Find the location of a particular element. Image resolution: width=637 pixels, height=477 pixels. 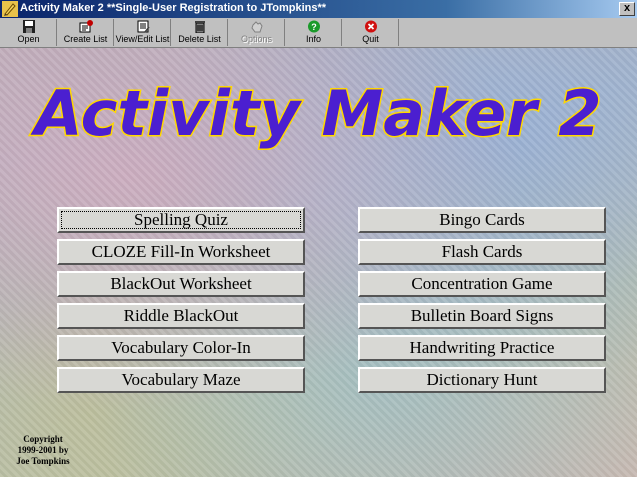

options-button: Options is located at coordinates (257, 32).